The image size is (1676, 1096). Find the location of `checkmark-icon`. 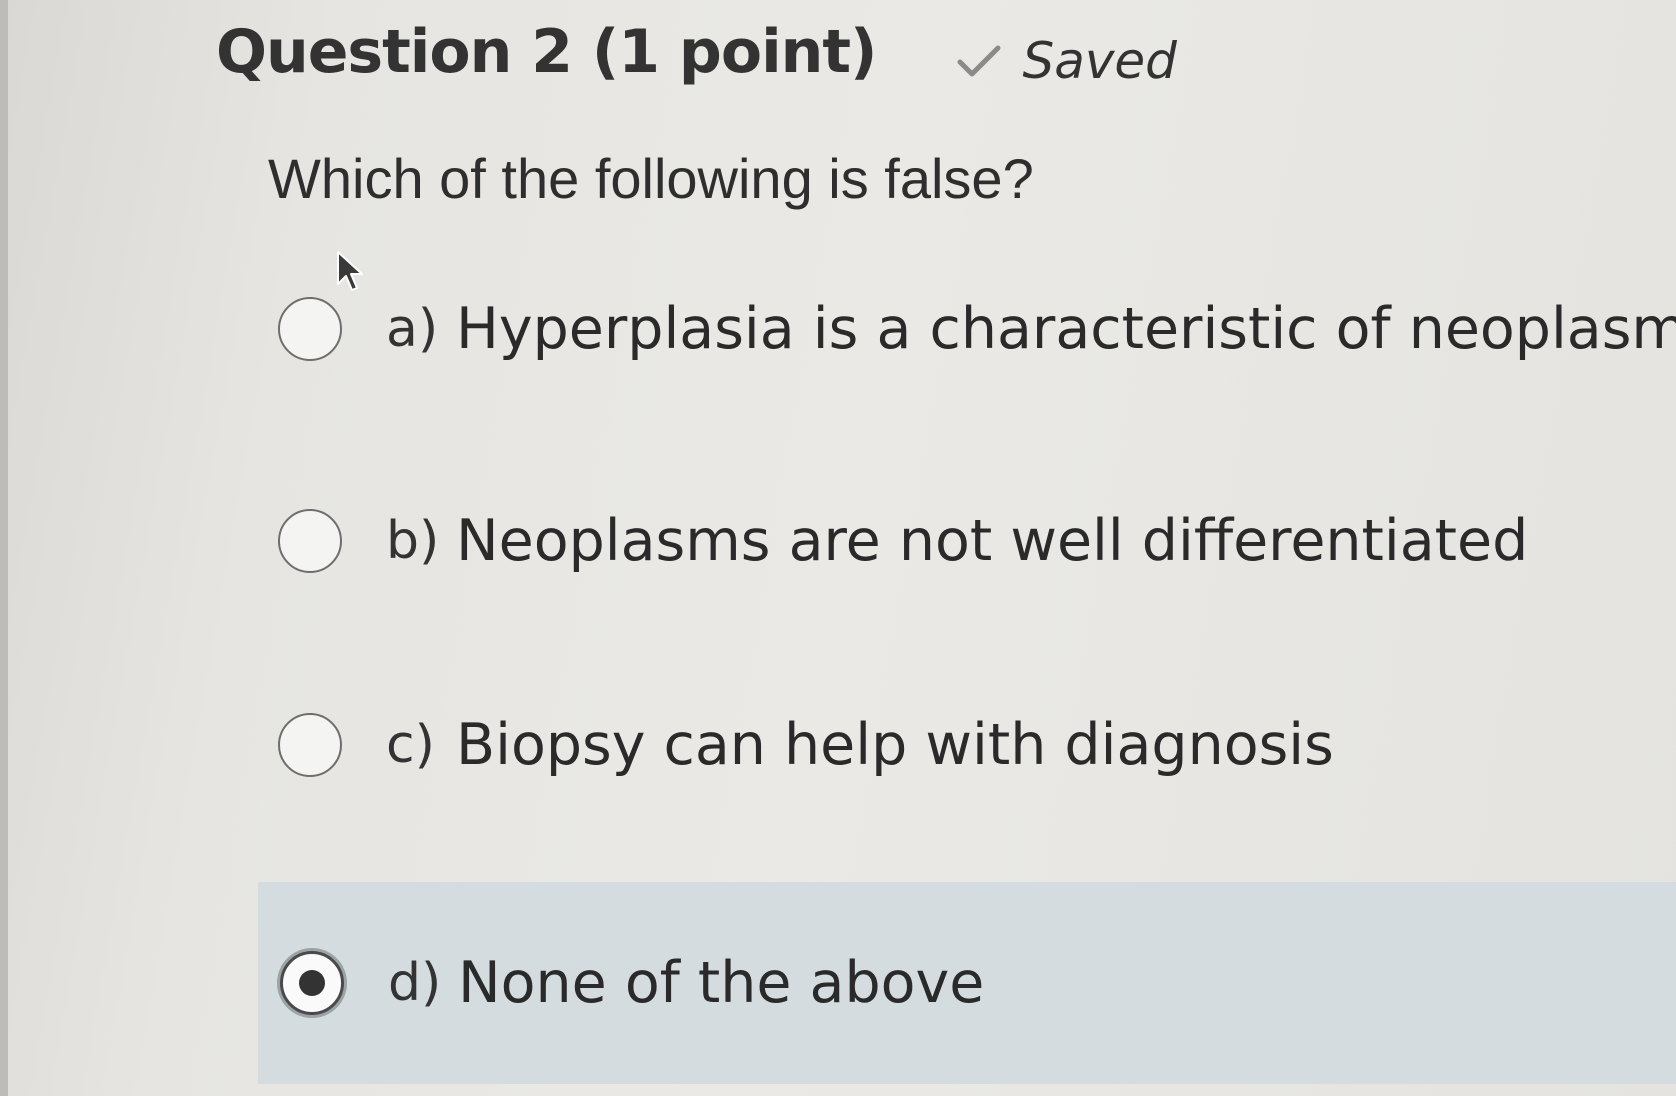

checkmark-icon is located at coordinates (979, 61).